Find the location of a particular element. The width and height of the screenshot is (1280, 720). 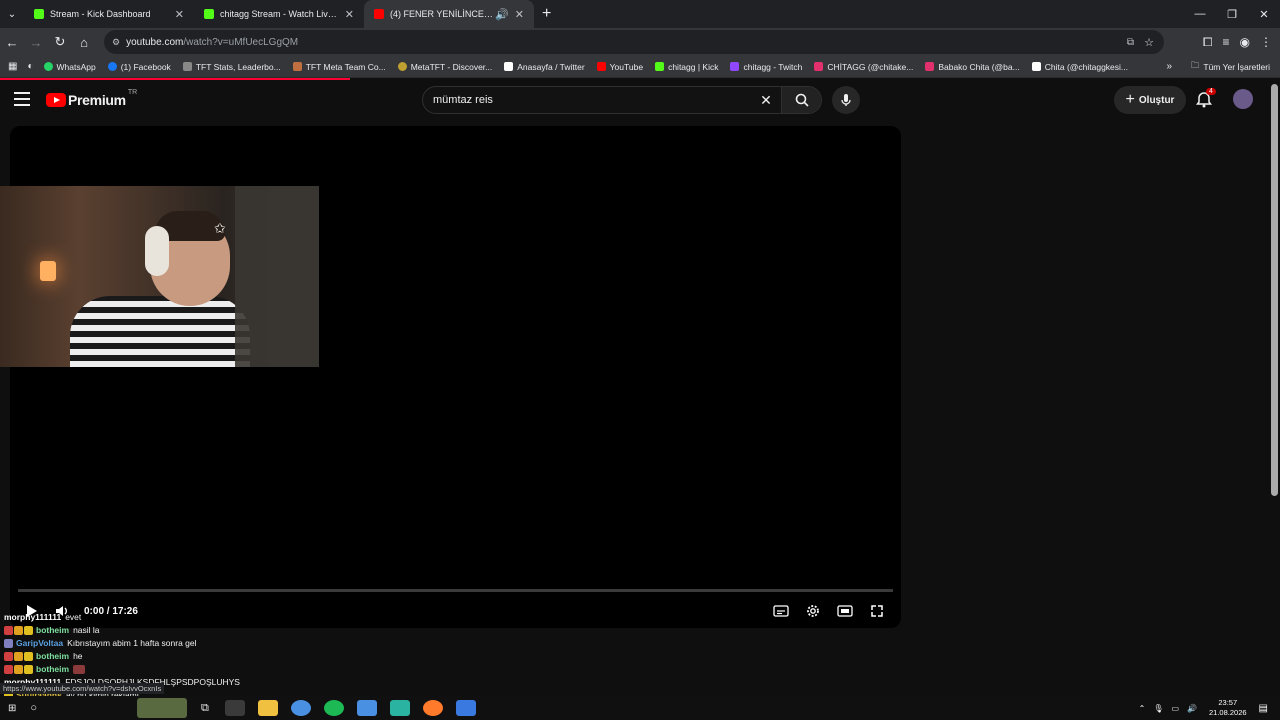

volume-tray-icon: 🔊 is located at coordinates (1192, 708).